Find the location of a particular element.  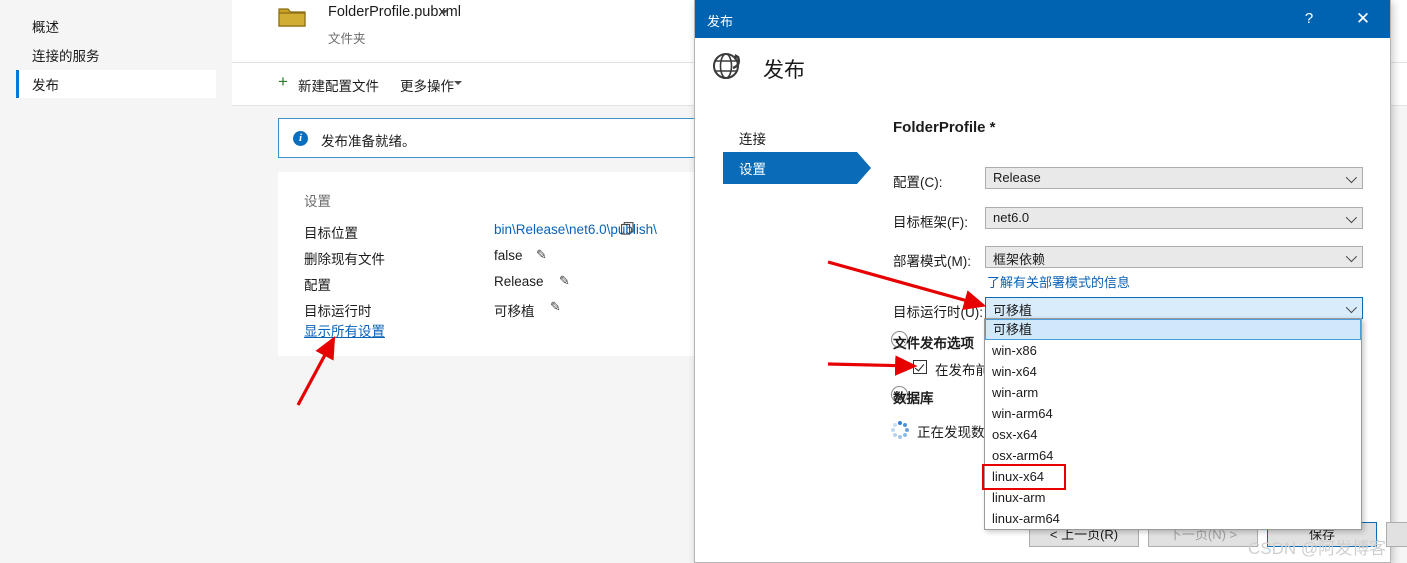

dropdown-option-win-x86: win-x86 is located at coordinates (1173, 350).